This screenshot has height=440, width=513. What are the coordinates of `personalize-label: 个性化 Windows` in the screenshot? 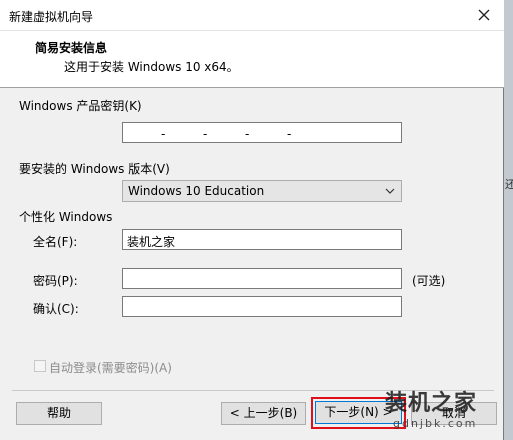 It's located at (66, 217).